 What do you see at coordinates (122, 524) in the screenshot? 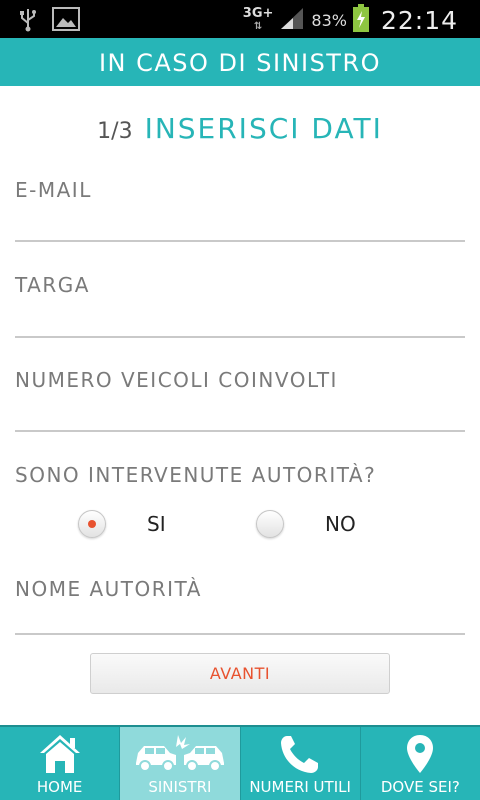
I see `radio-si: SI` at bounding box center [122, 524].